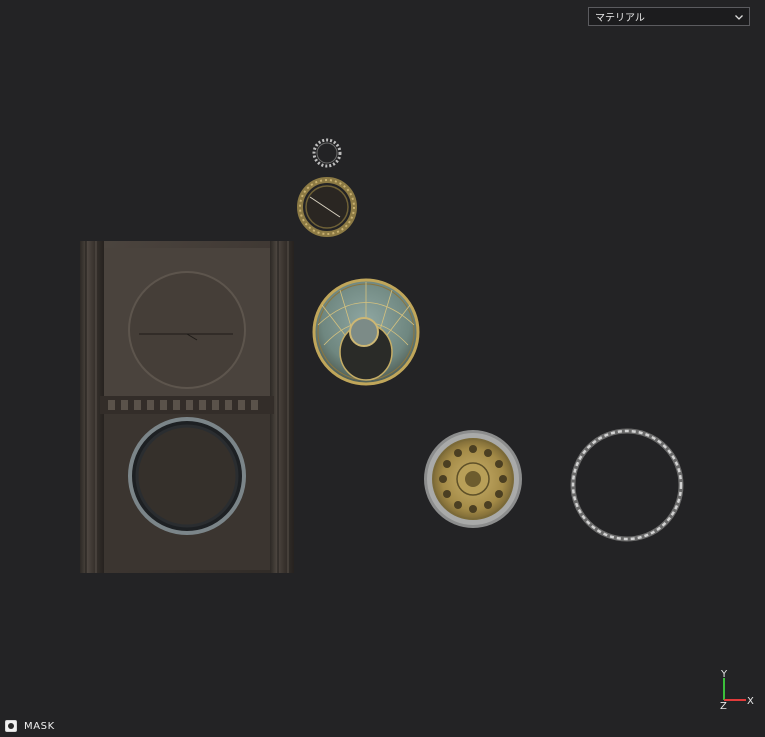 The height and width of the screenshot is (737, 765). What do you see at coordinates (11, 726) in the screenshot?
I see `radio-toggle-icon` at bounding box center [11, 726].